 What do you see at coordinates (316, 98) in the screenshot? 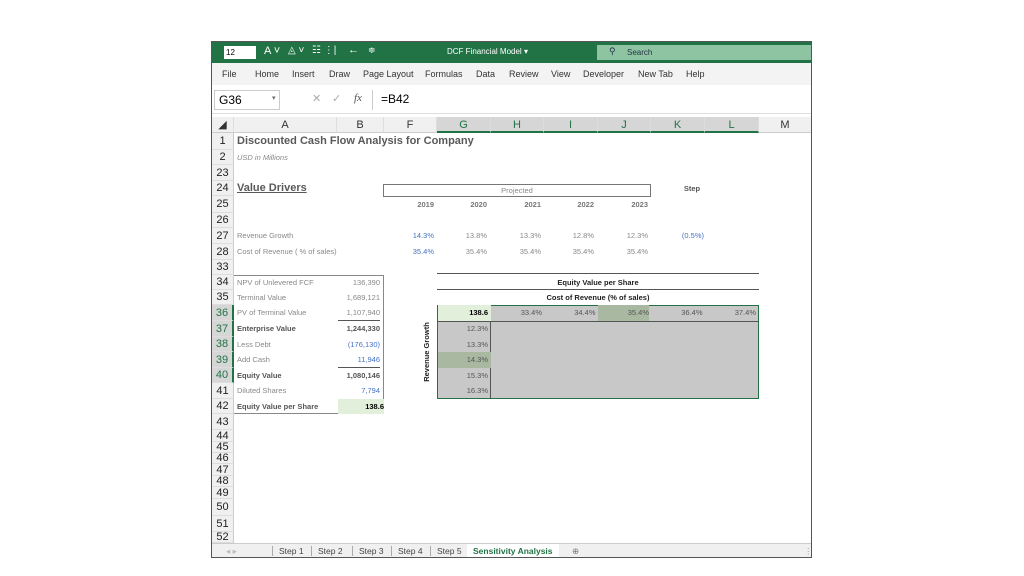
I see `cancel-icon: ✕` at bounding box center [316, 98].